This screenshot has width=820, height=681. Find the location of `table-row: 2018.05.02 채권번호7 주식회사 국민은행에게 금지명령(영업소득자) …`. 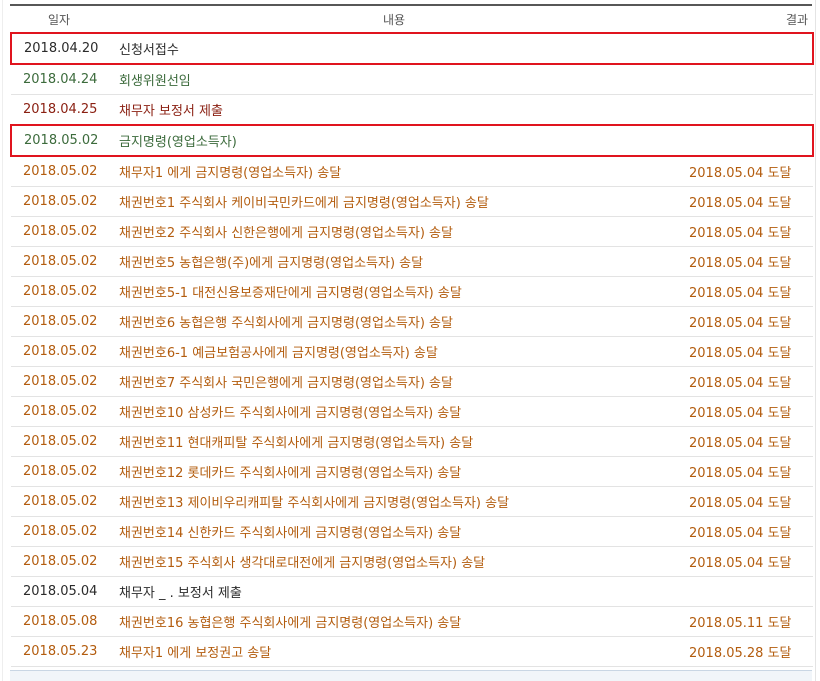

table-row: 2018.05.02 채권번호7 주식회사 국민은행에게 금지명령(영업소득자) … is located at coordinates (412, 381).